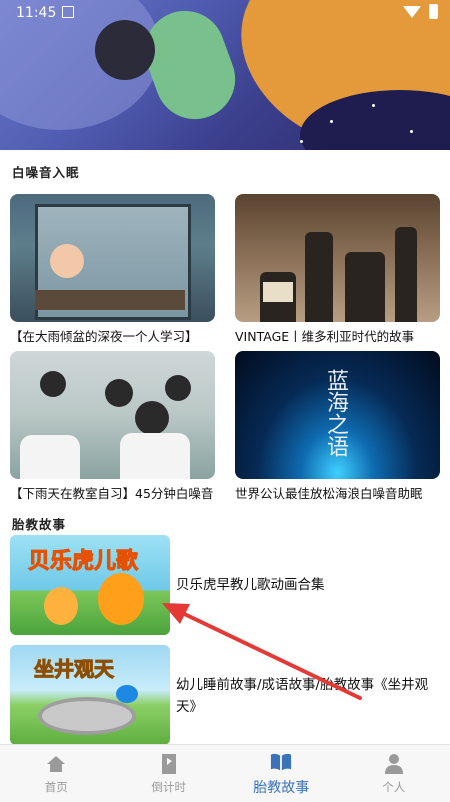 The width and height of the screenshot is (450, 802). Describe the element at coordinates (112, 335) in the screenshot. I see `card-title: 【在大雨倾盆的深夜一个人学习】` at that location.